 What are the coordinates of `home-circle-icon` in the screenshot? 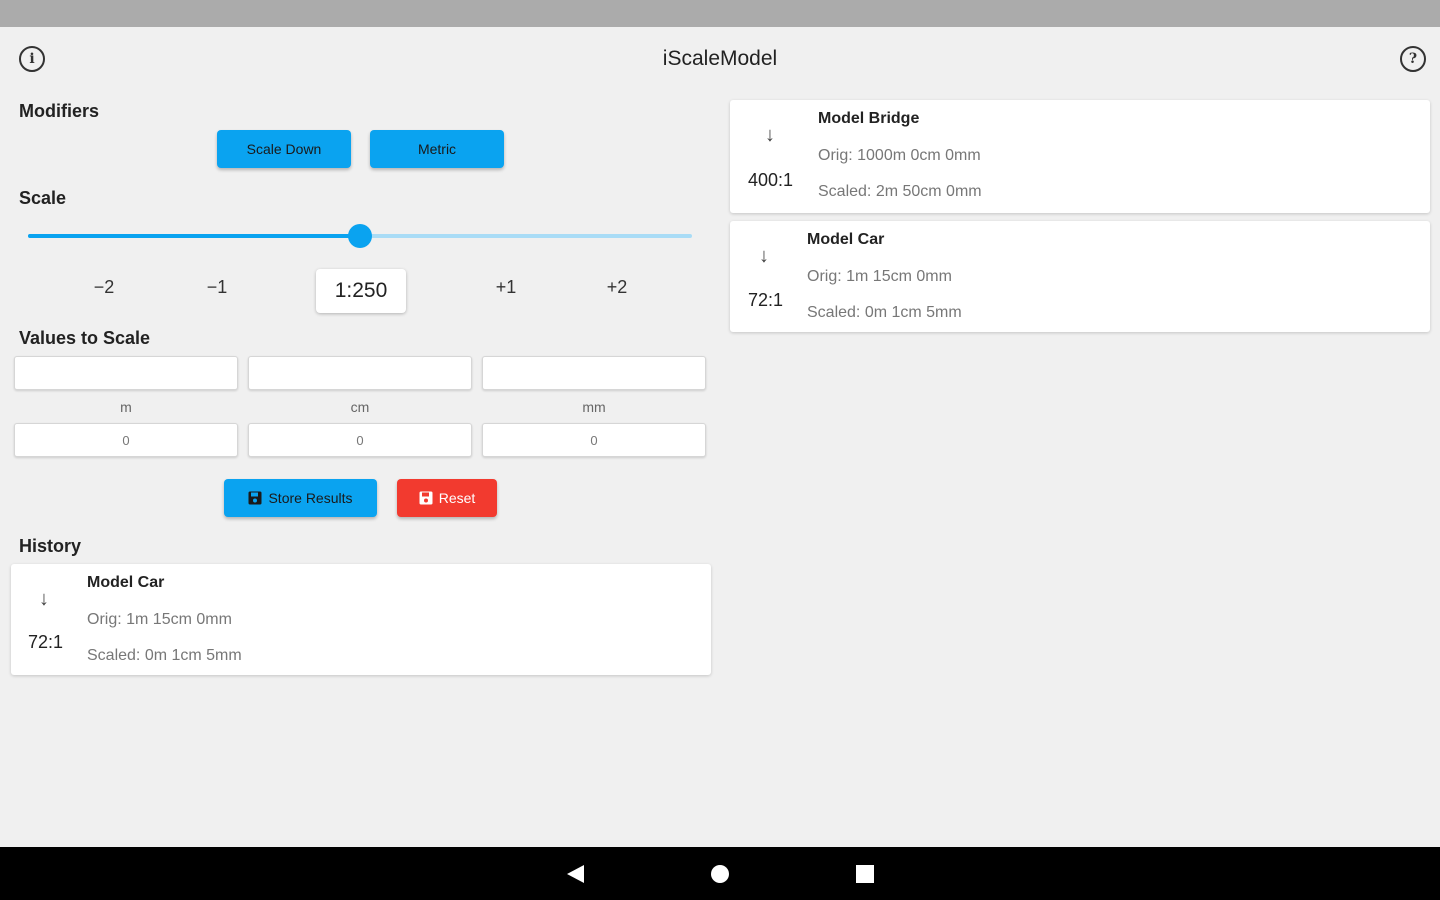 It's located at (720, 874).